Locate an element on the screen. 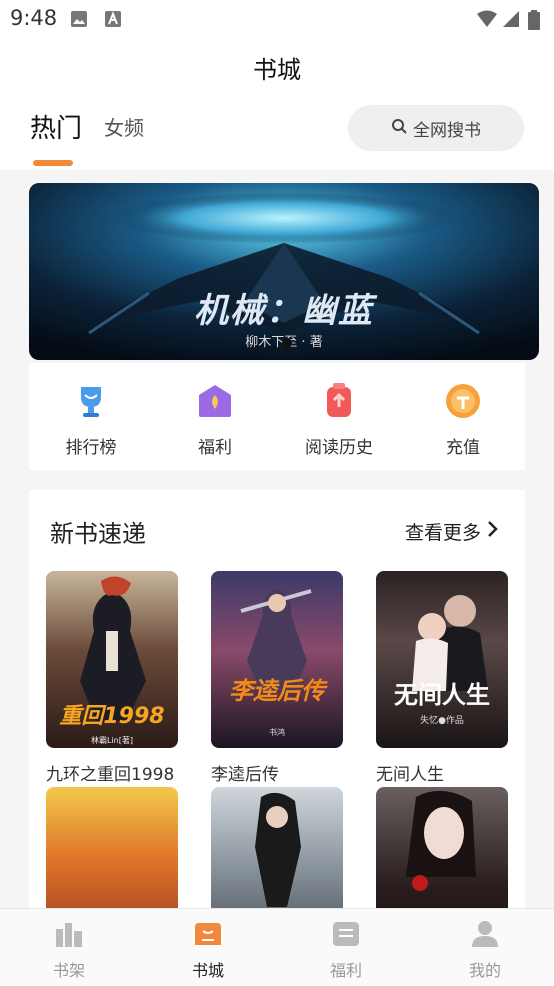 Image resolution: width=554 pixels, height=986 pixels. nav-label: 我的 is located at coordinates (484, 970).